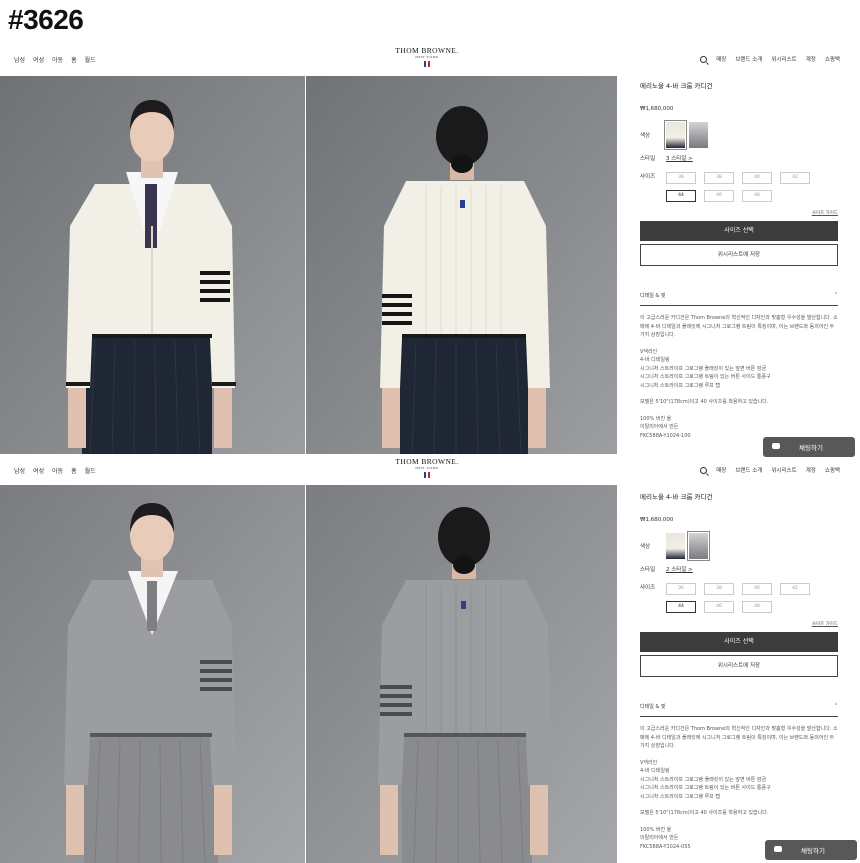 The width and height of the screenshot is (860, 863). Describe the element at coordinates (679, 158) in the screenshot. I see `style-link: 3 스타일 >` at that location.